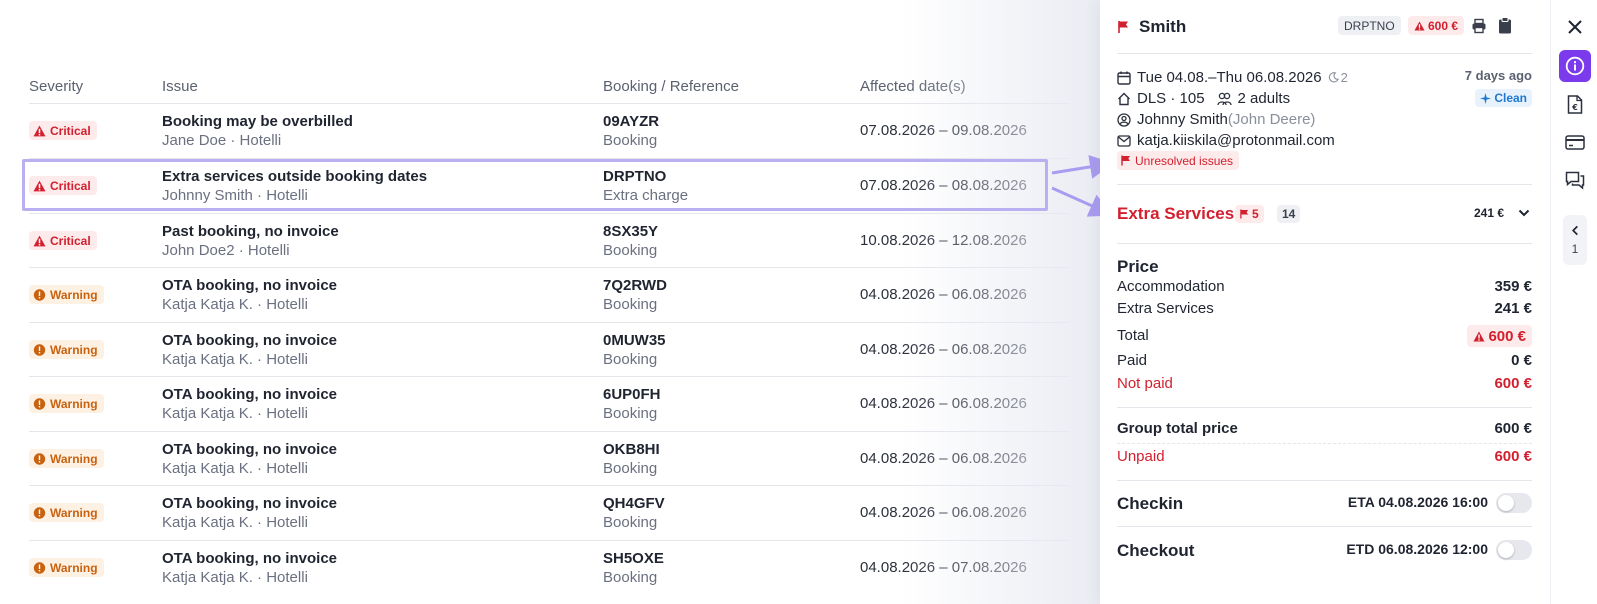 Image resolution: width=1597 pixels, height=604 pixels. I want to click on collapse-panel-button: 1, so click(1575, 240).